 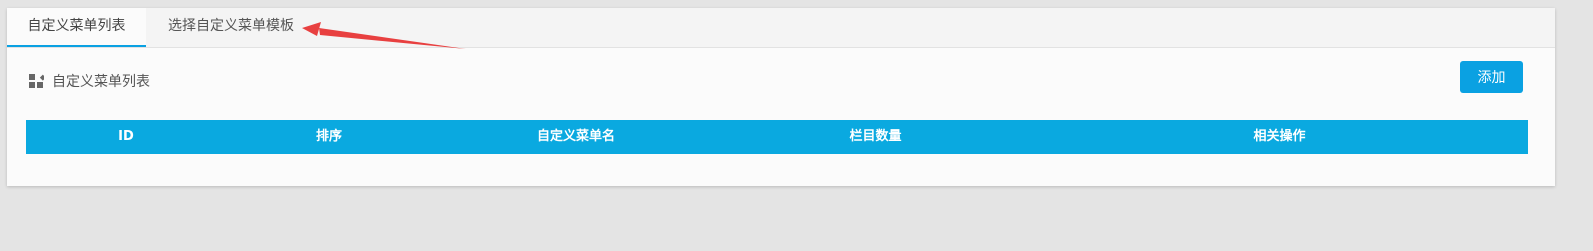 I want to click on add-button: 添加, so click(x=1491, y=77).